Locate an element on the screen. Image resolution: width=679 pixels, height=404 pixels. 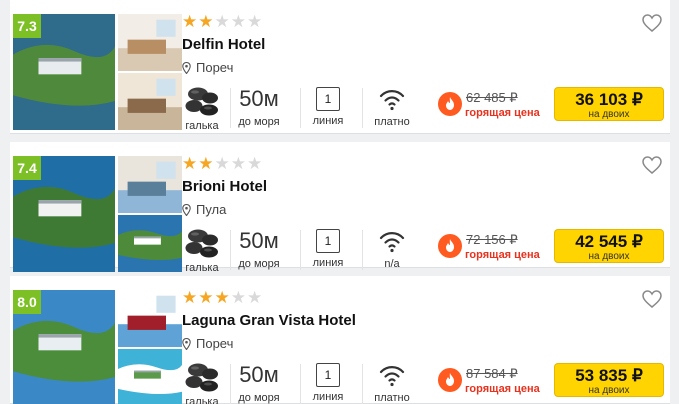
wifi-feature: n/a is located at coordinates (392, 249).